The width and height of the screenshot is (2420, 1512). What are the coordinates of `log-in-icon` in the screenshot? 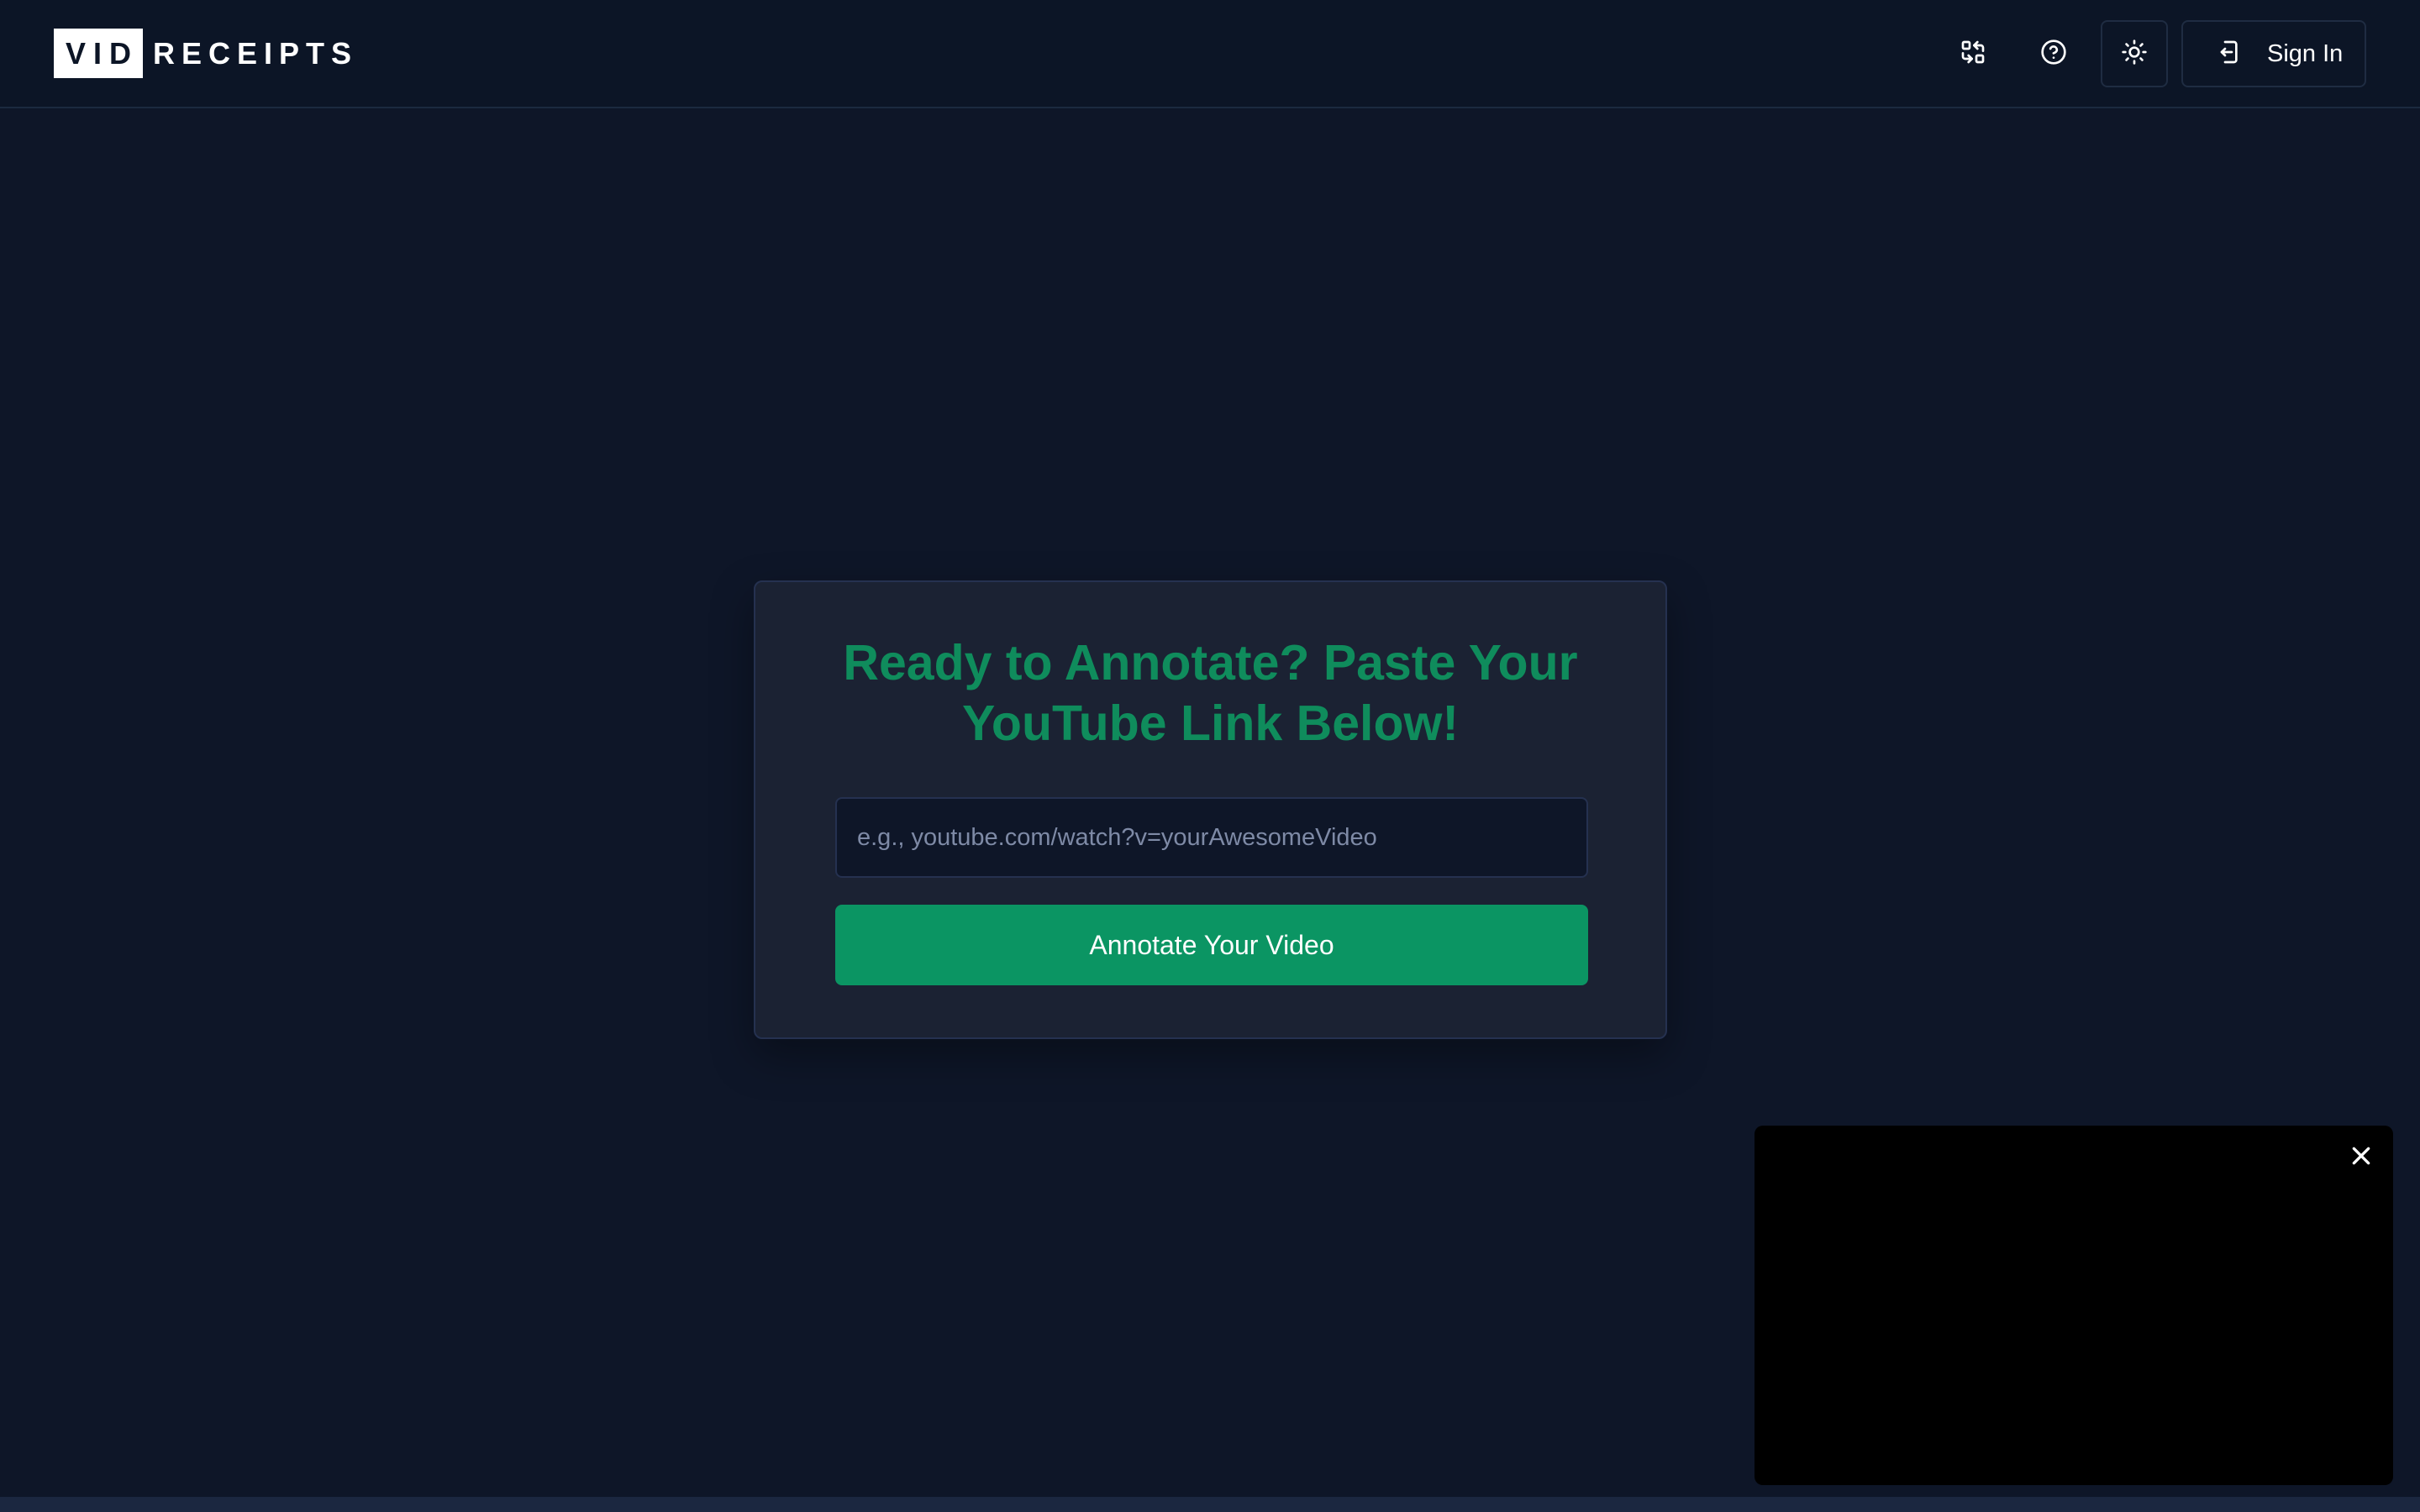 It's located at (2228, 54).